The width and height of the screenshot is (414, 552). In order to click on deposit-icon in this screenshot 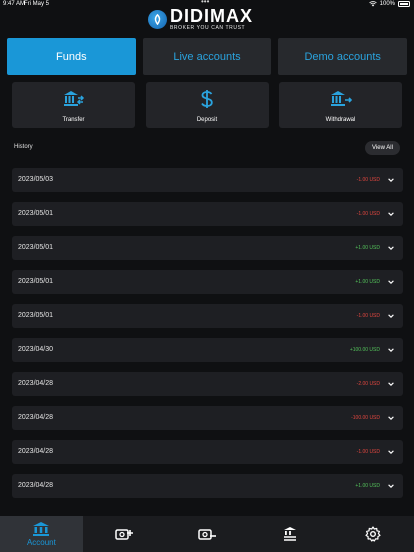, I will do `click(124, 534)`.